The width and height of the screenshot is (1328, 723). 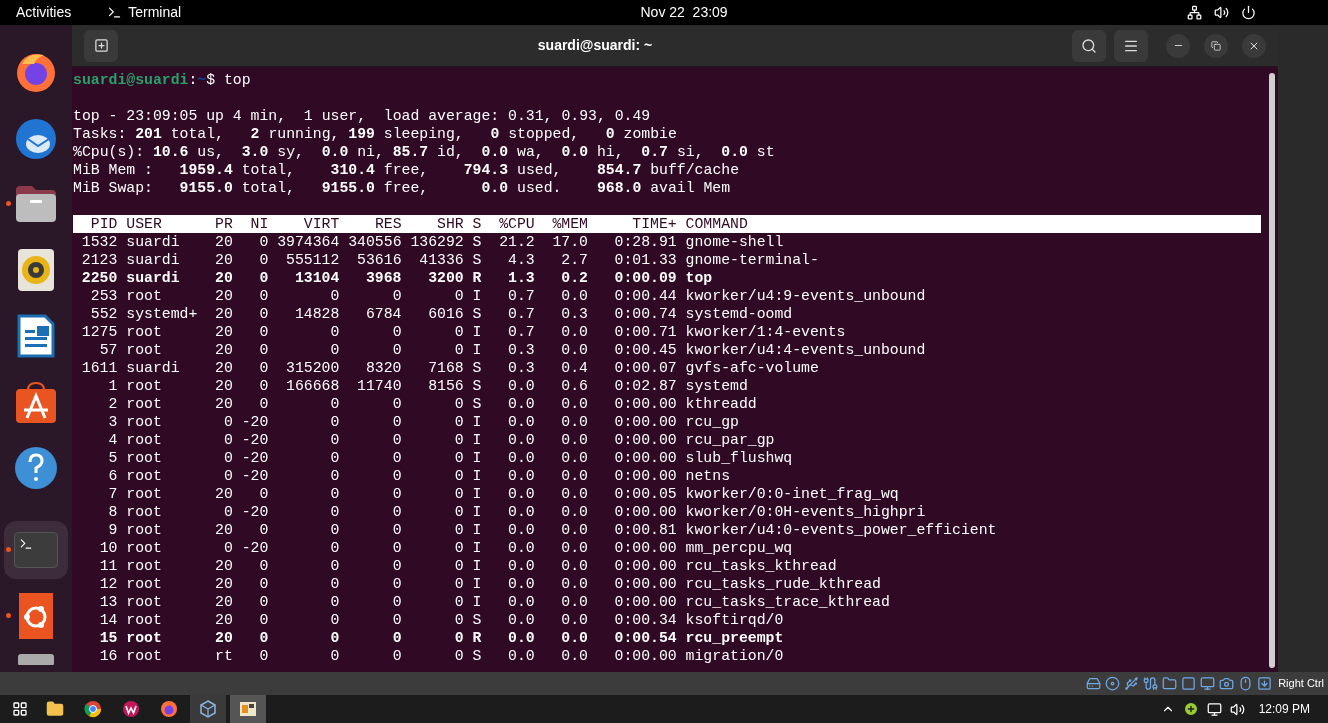 What do you see at coordinates (375, 134) in the screenshot?
I see `summary-line: Tasks: 201 total, 2 running, 199 sleeping, 0 stopped, 0 zombie` at bounding box center [375, 134].